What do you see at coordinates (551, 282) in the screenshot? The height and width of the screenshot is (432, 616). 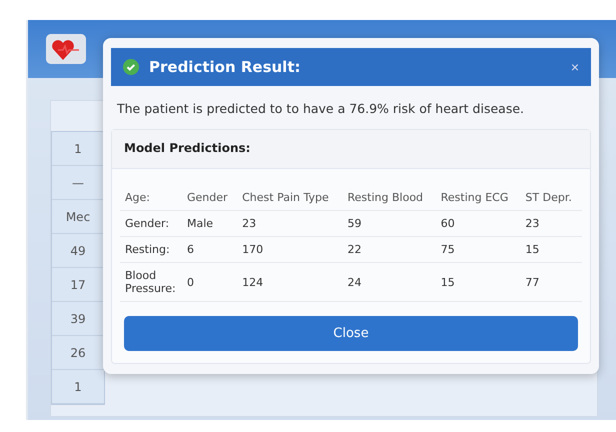 I see `table-cell: 77` at bounding box center [551, 282].